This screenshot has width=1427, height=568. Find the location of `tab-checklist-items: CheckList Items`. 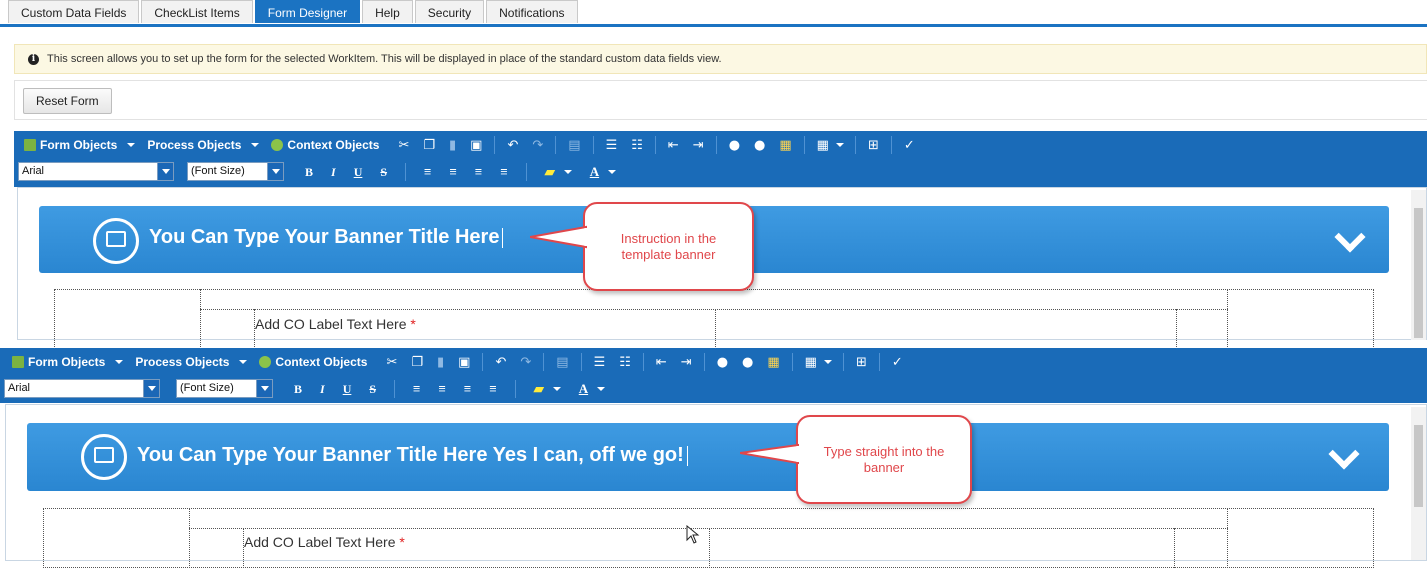

tab-checklist-items: CheckList Items is located at coordinates (197, 11).